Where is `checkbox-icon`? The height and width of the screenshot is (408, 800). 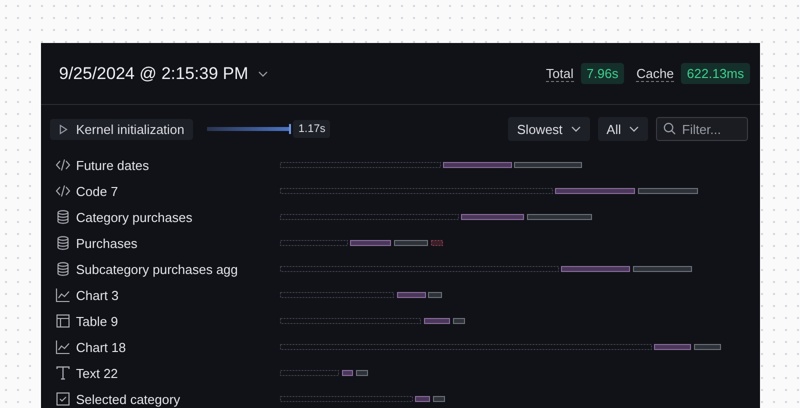
checkbox-icon is located at coordinates (63, 399).